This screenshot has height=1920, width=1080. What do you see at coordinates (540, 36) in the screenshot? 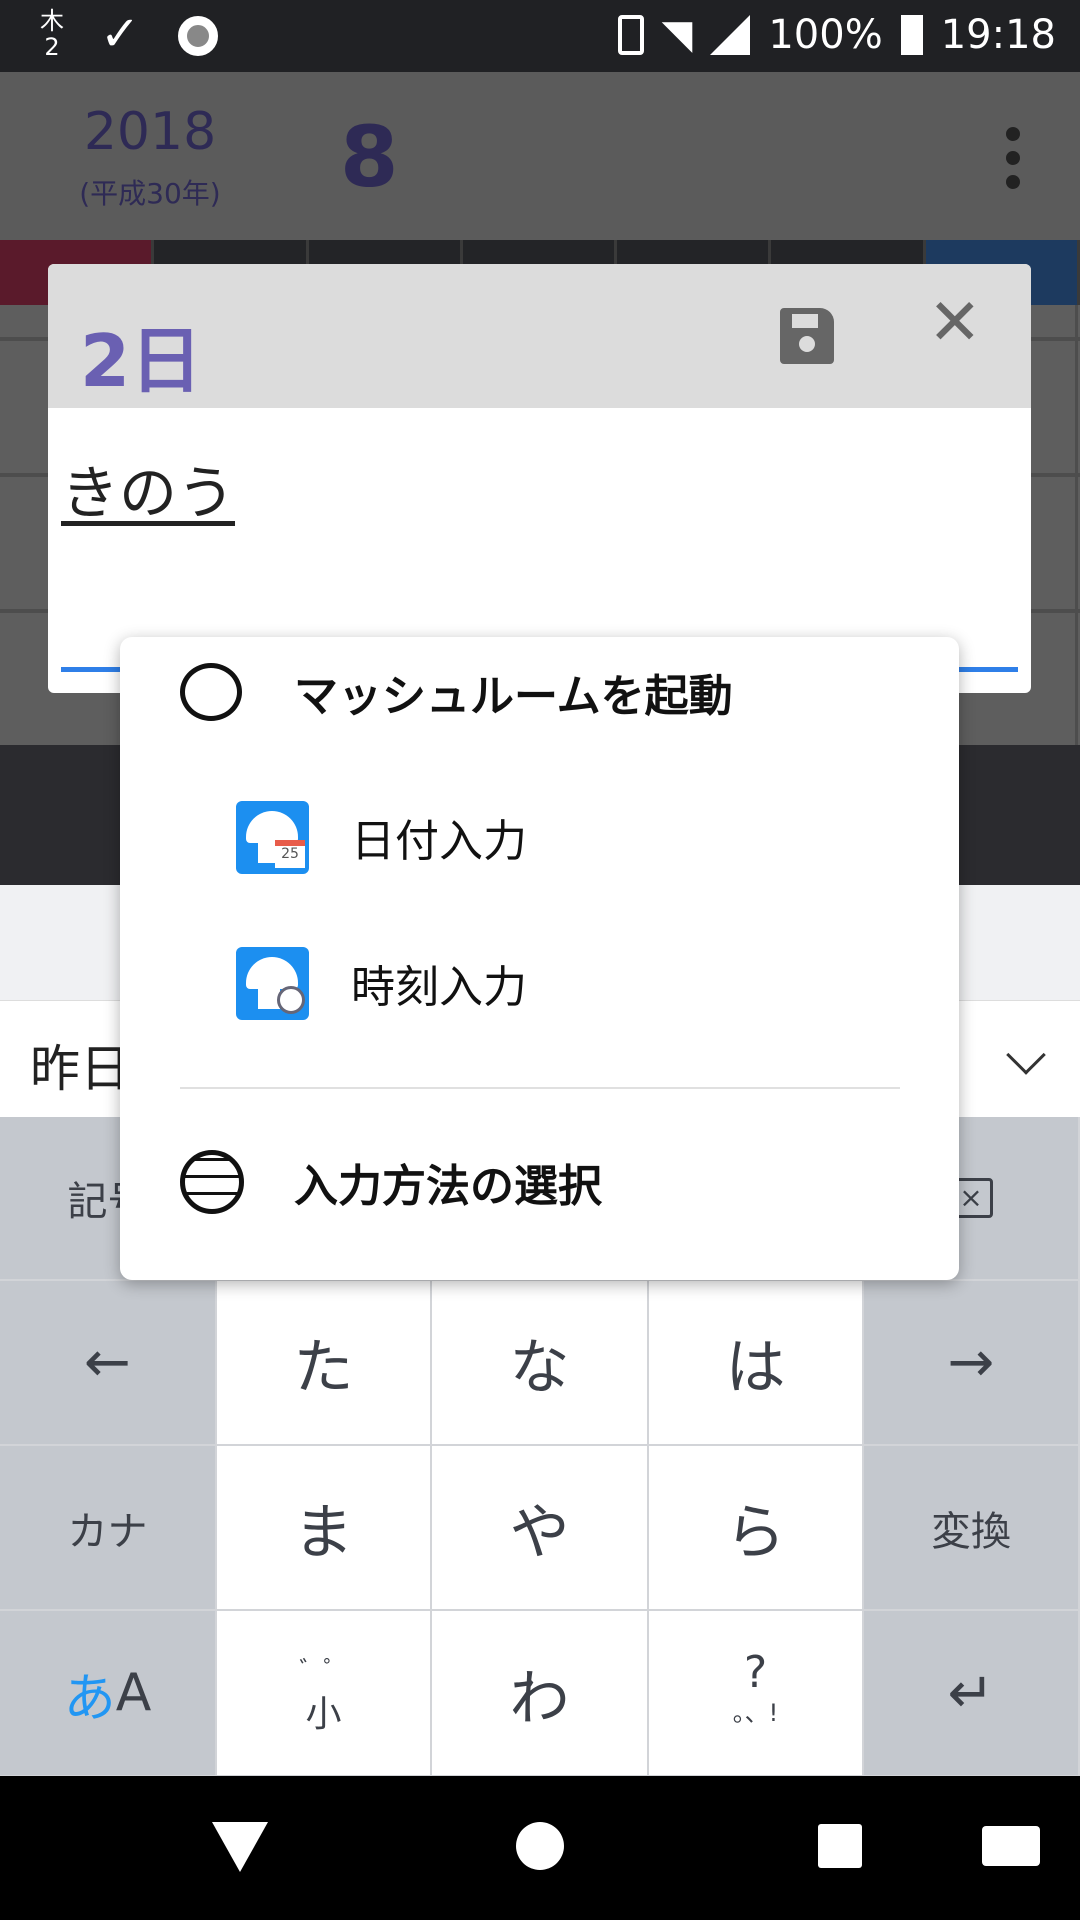
I see `status-bar: 木 2 ✓ ◥ 100% 19:18` at bounding box center [540, 36].